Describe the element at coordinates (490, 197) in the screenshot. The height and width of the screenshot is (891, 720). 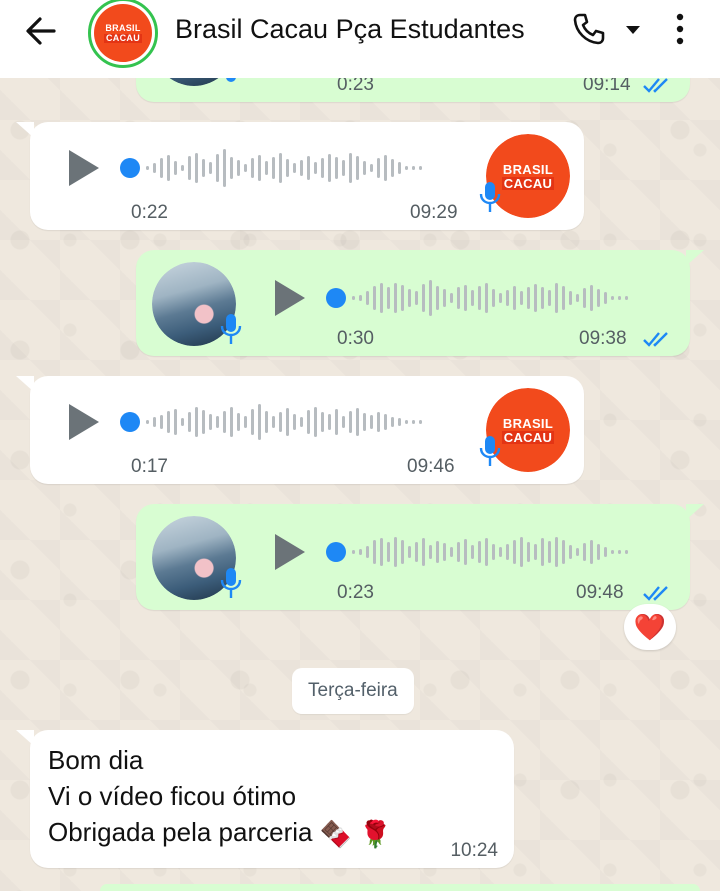
I see `mic-icon` at that location.